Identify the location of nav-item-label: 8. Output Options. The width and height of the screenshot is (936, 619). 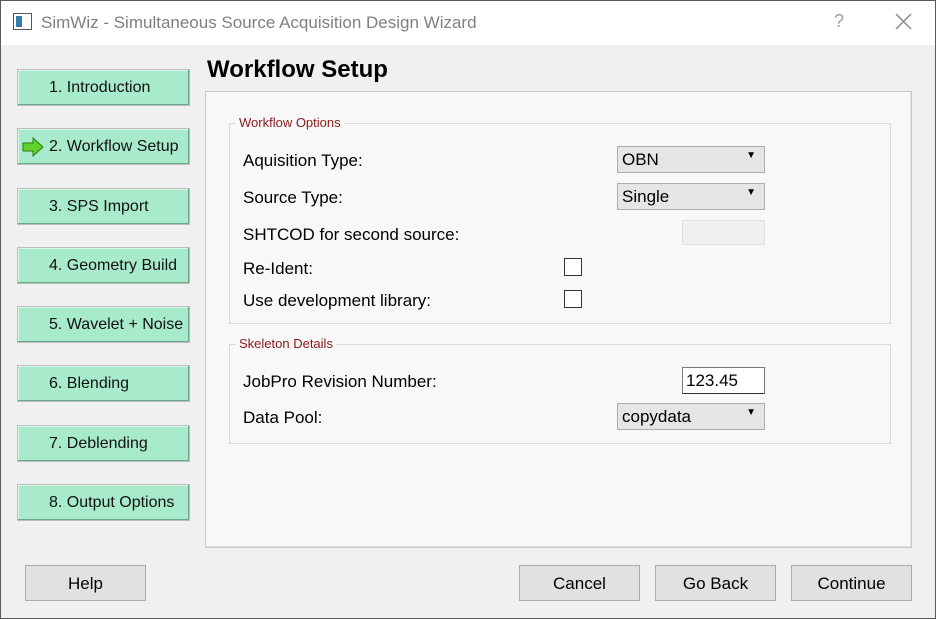
(112, 502).